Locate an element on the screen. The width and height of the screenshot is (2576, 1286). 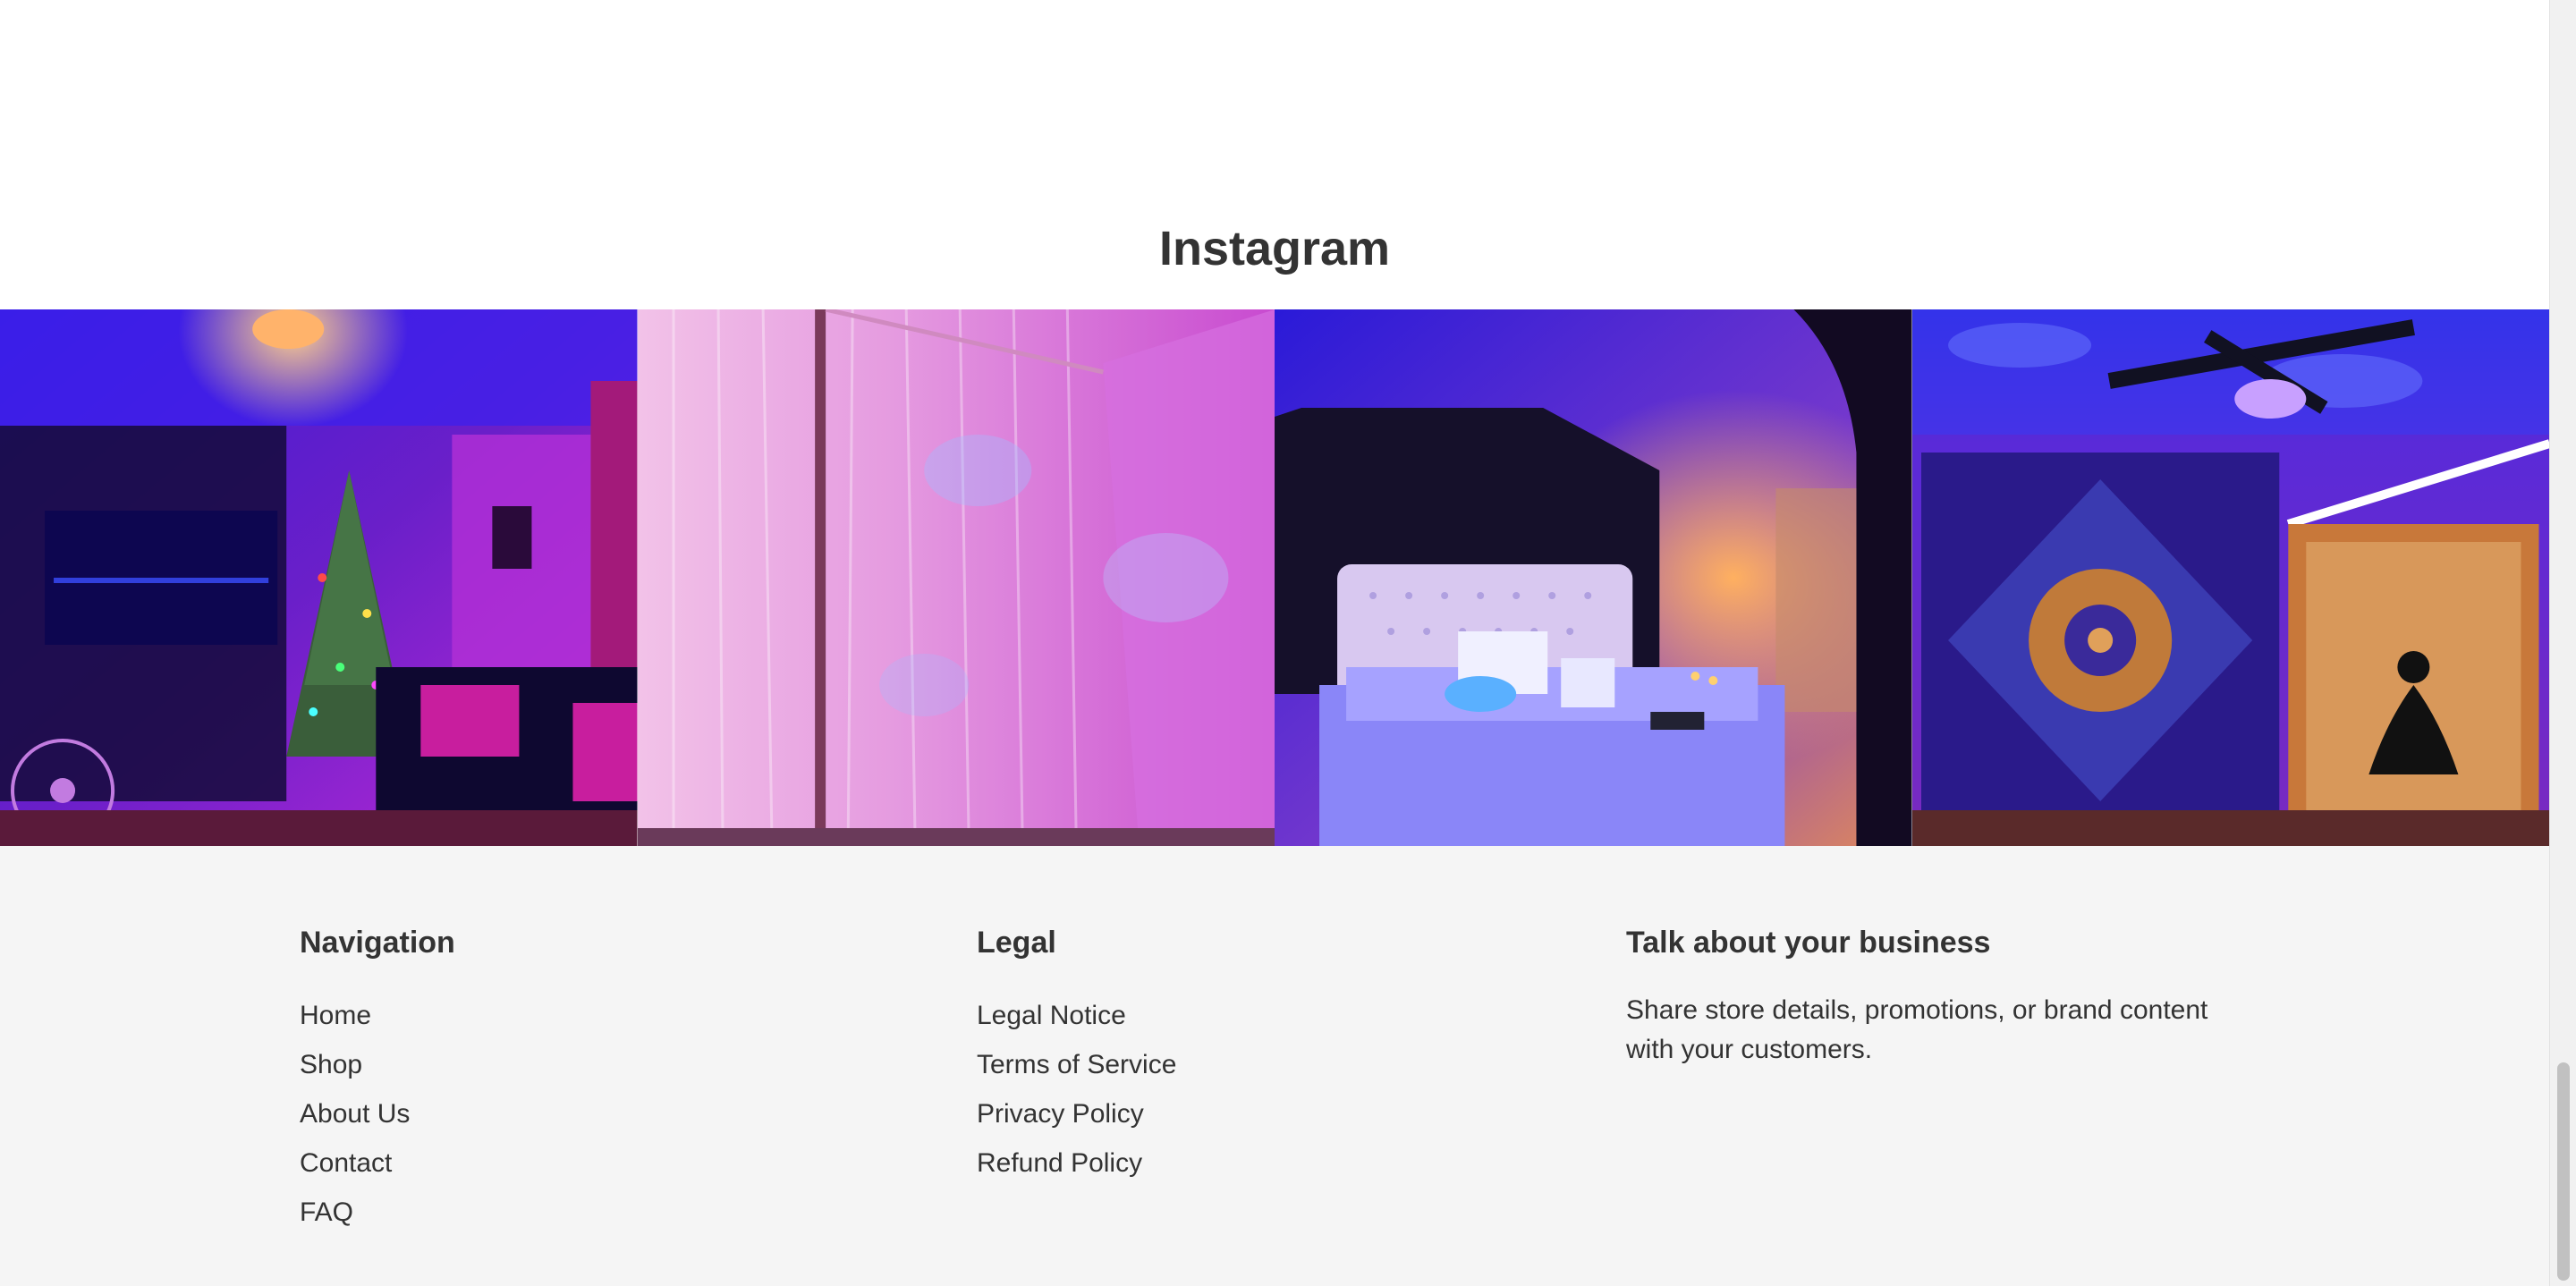
footer-talk-heading: Talk about your business is located at coordinates (1808, 943).